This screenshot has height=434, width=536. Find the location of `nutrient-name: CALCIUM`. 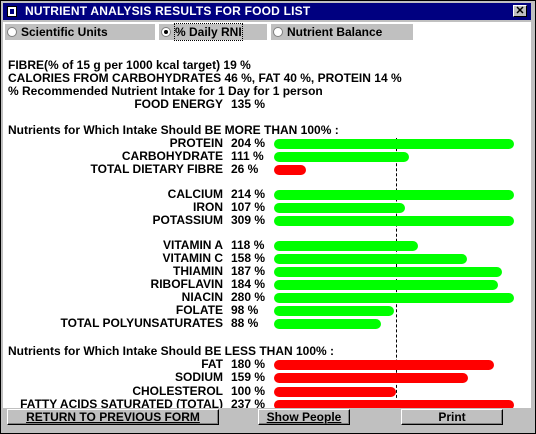

nutrient-name: CALCIUM is located at coordinates (195, 194).